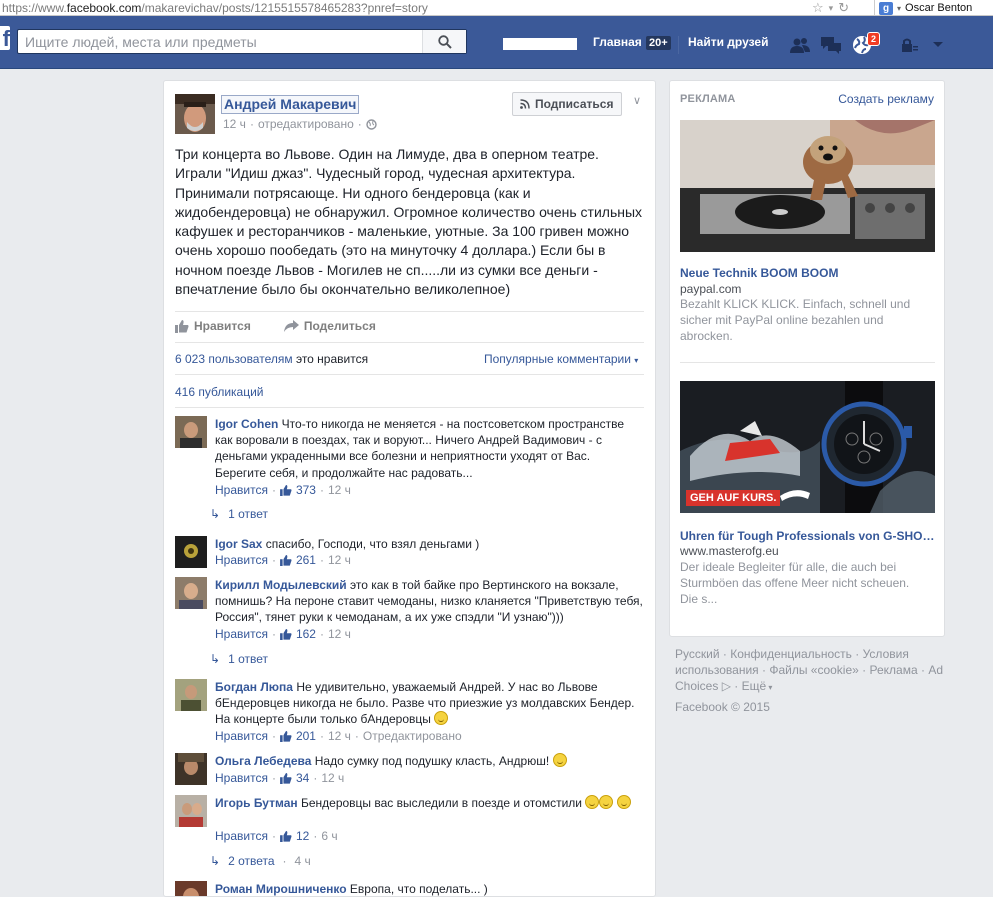 Image resolution: width=993 pixels, height=897 pixels. I want to click on comment-like-count: 12, so click(302, 836).